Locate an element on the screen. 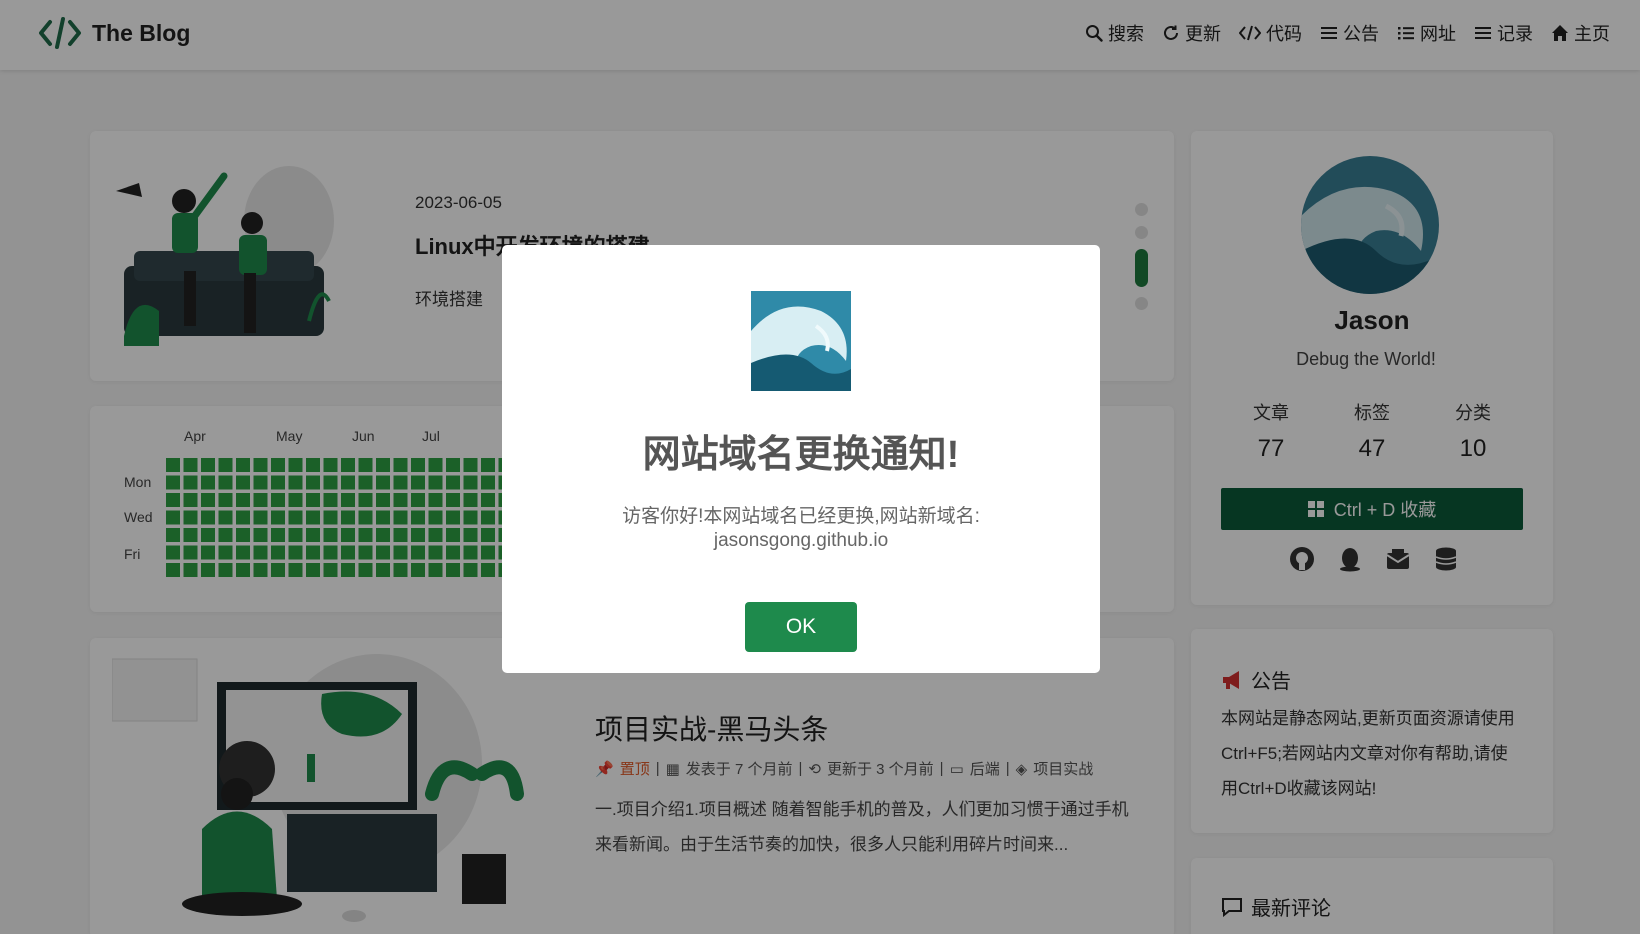 This screenshot has height=934, width=1640. wave-image is located at coordinates (801, 341).